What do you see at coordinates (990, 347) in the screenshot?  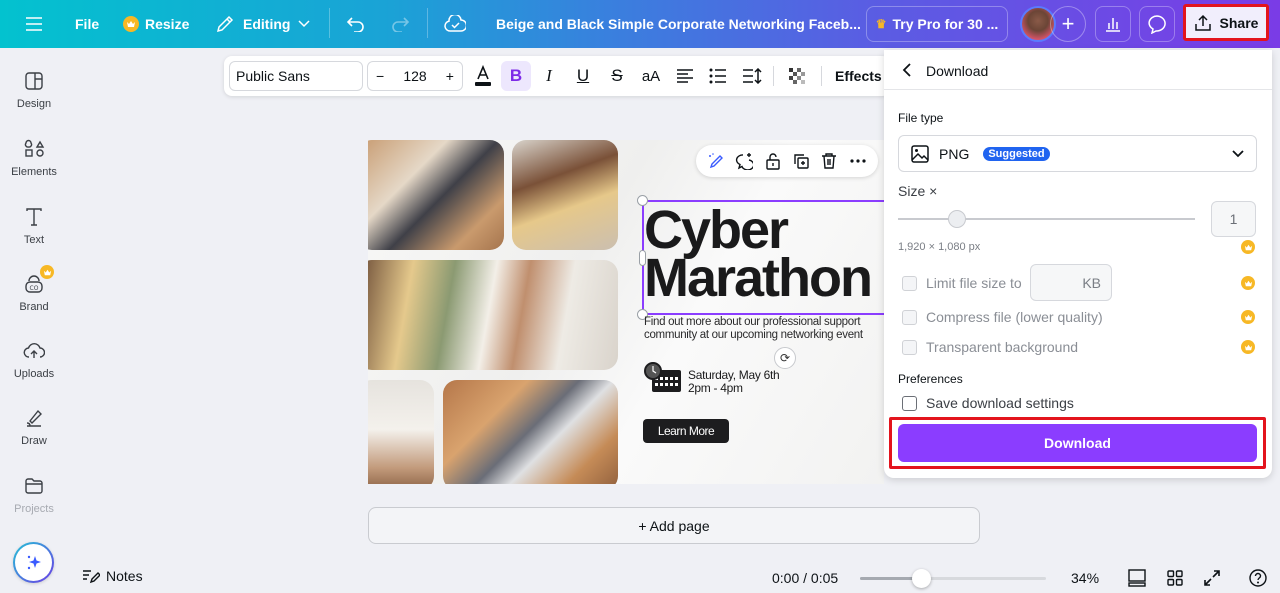 I see `transparent-background-option: Transparent background` at bounding box center [990, 347].